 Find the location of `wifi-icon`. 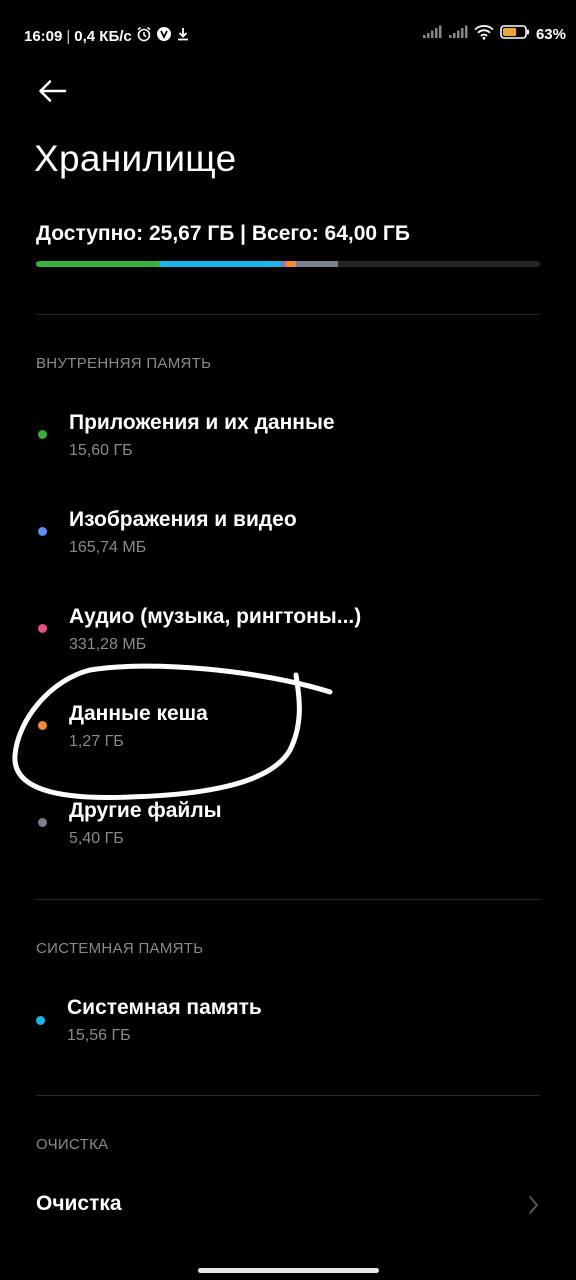

wifi-icon is located at coordinates (484, 34).